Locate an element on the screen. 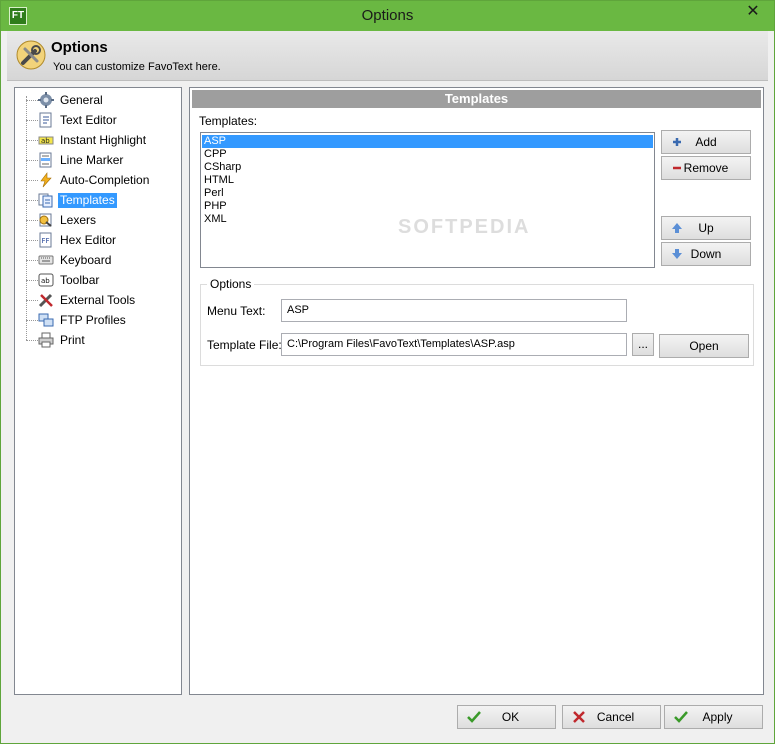 The height and width of the screenshot is (744, 775). templates-label: Templates: is located at coordinates (228, 121).